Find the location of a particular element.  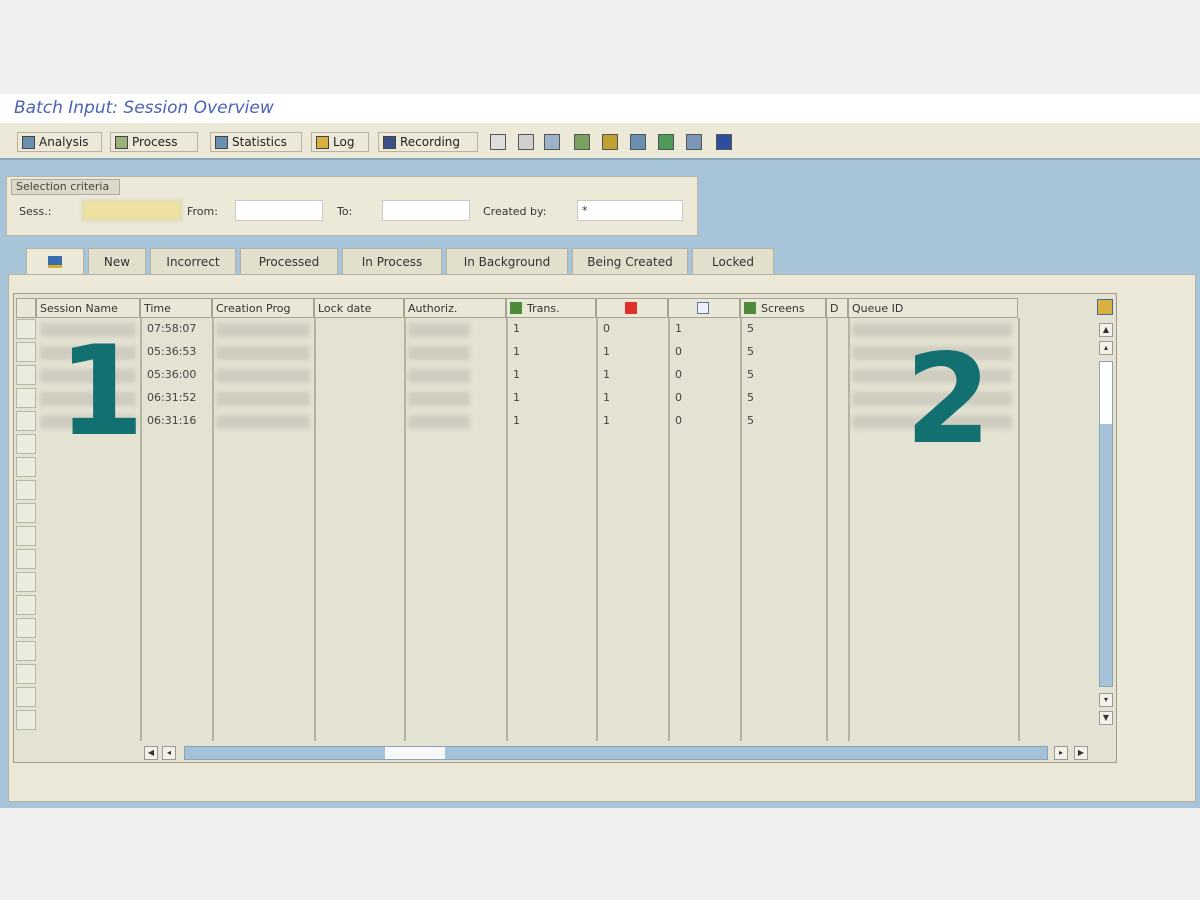

lock-icon is located at coordinates (526, 142).